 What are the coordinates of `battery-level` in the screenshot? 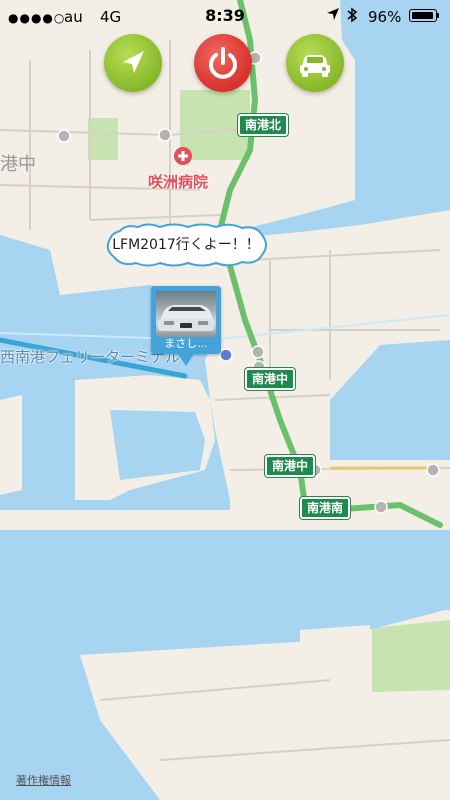 It's located at (422, 15).